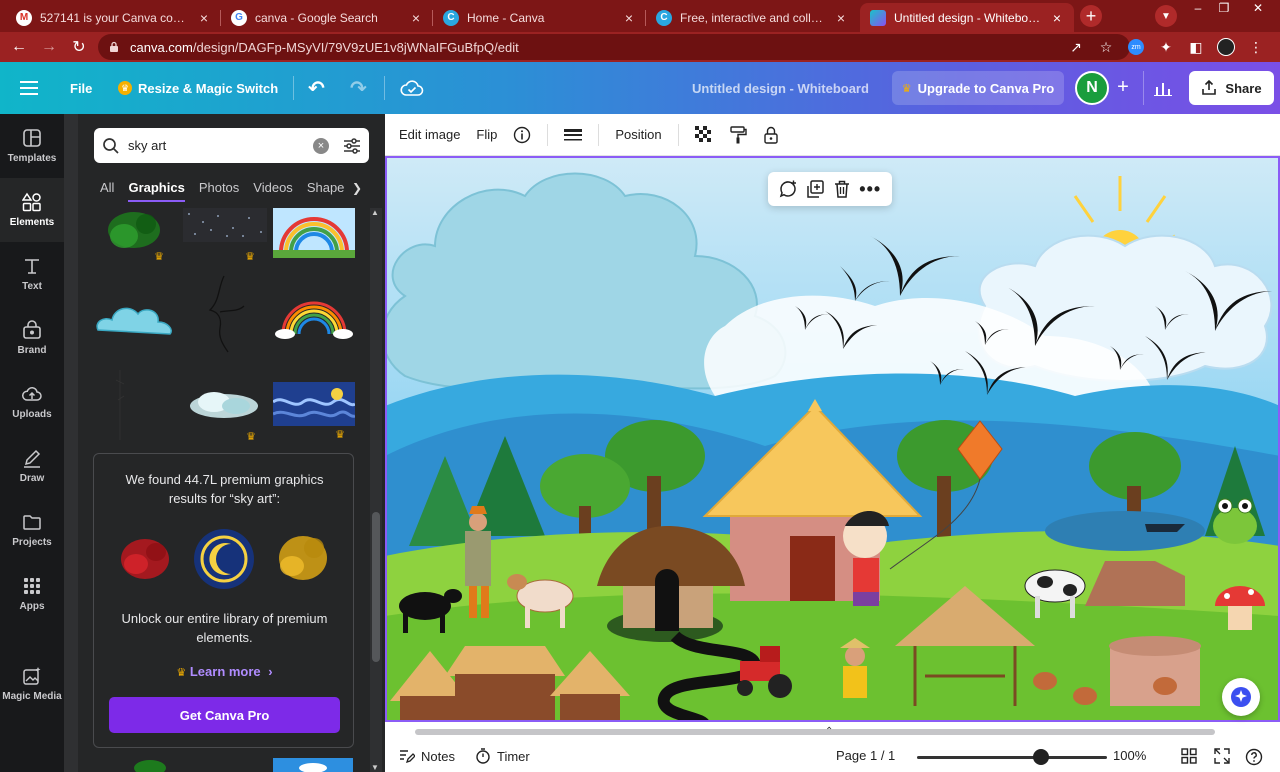  Describe the element at coordinates (352, 146) in the screenshot. I see `filter-sliders-icon` at that location.